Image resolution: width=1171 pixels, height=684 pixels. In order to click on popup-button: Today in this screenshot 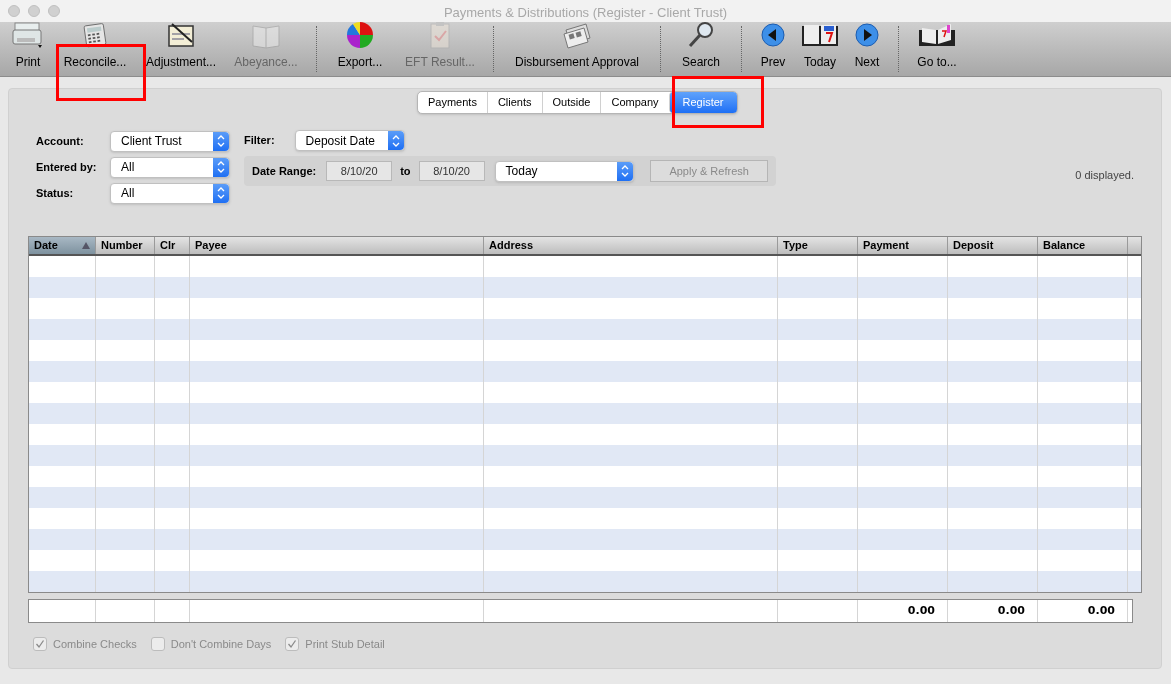, I will do `click(564, 171)`.